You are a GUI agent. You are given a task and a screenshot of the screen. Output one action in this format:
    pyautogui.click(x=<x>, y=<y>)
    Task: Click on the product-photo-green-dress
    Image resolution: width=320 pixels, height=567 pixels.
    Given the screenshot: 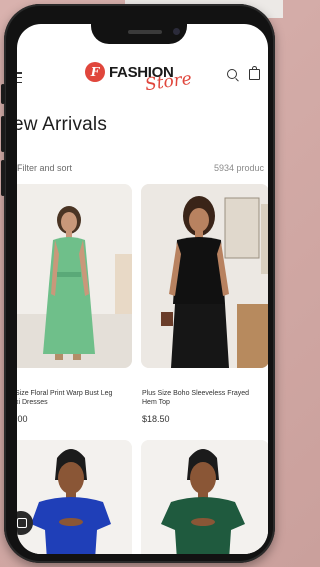 What is the action you would take?
    pyautogui.click(x=74, y=276)
    